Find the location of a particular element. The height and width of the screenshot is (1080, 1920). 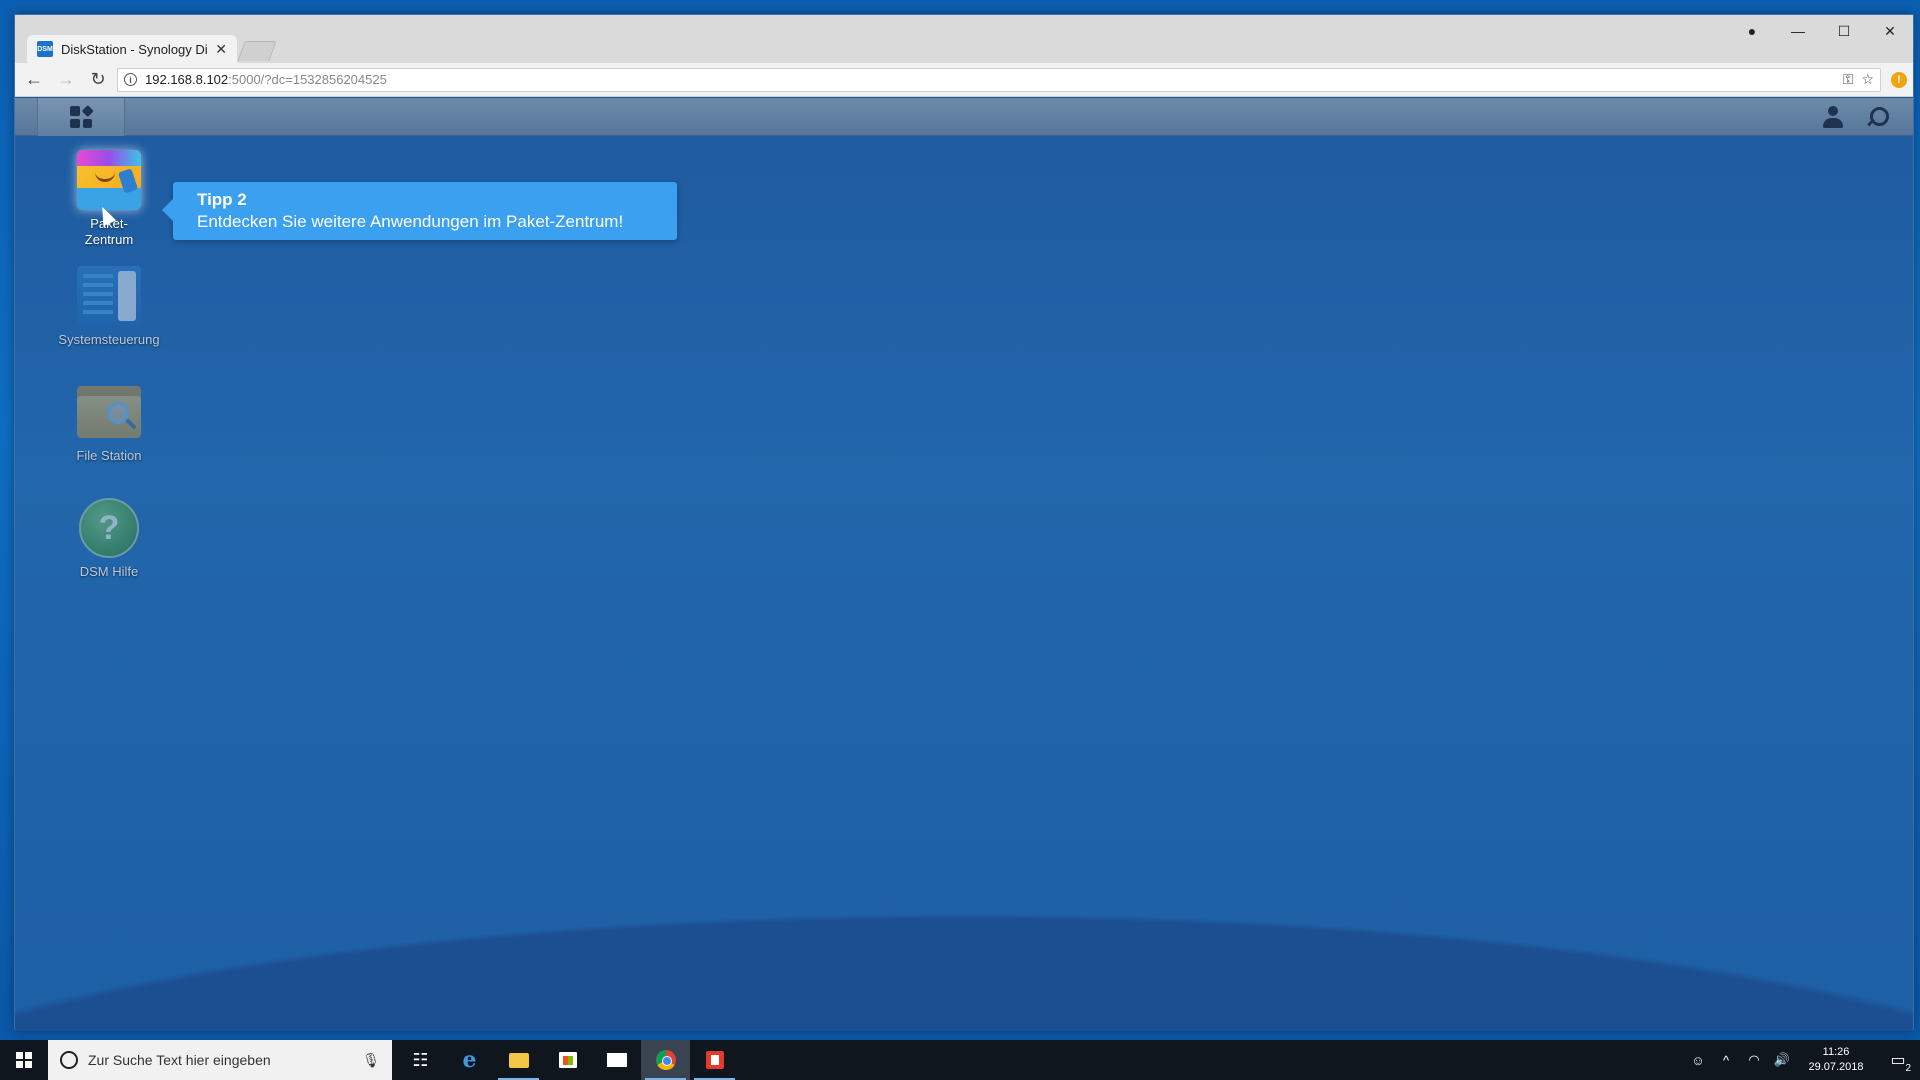

package-center-icon is located at coordinates (109, 180).